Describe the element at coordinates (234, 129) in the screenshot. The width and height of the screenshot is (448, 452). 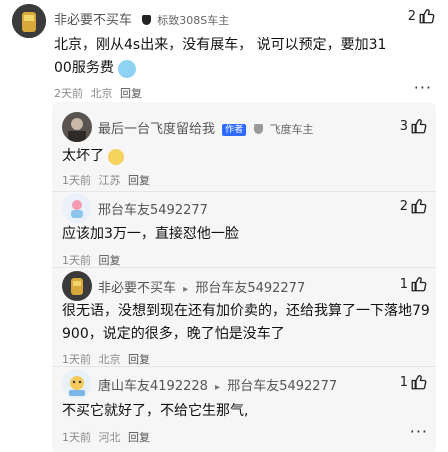
I see `author-tag: 作者` at that location.